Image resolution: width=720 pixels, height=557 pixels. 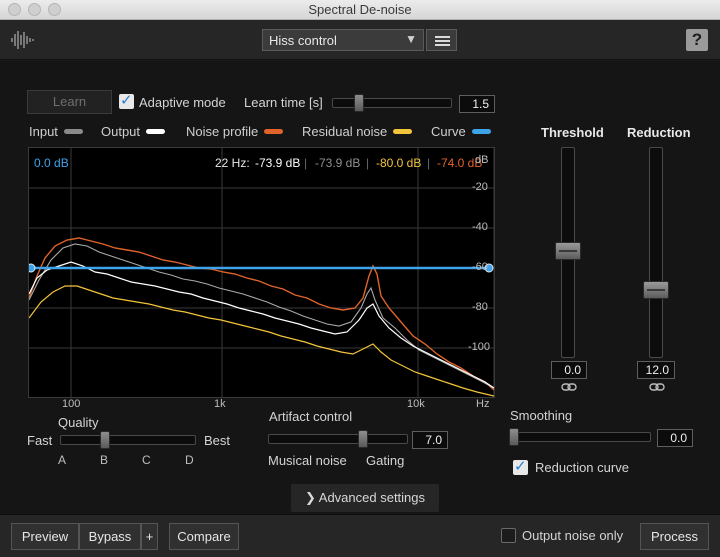 I want to click on smoothing-slider, so click(x=580, y=437).